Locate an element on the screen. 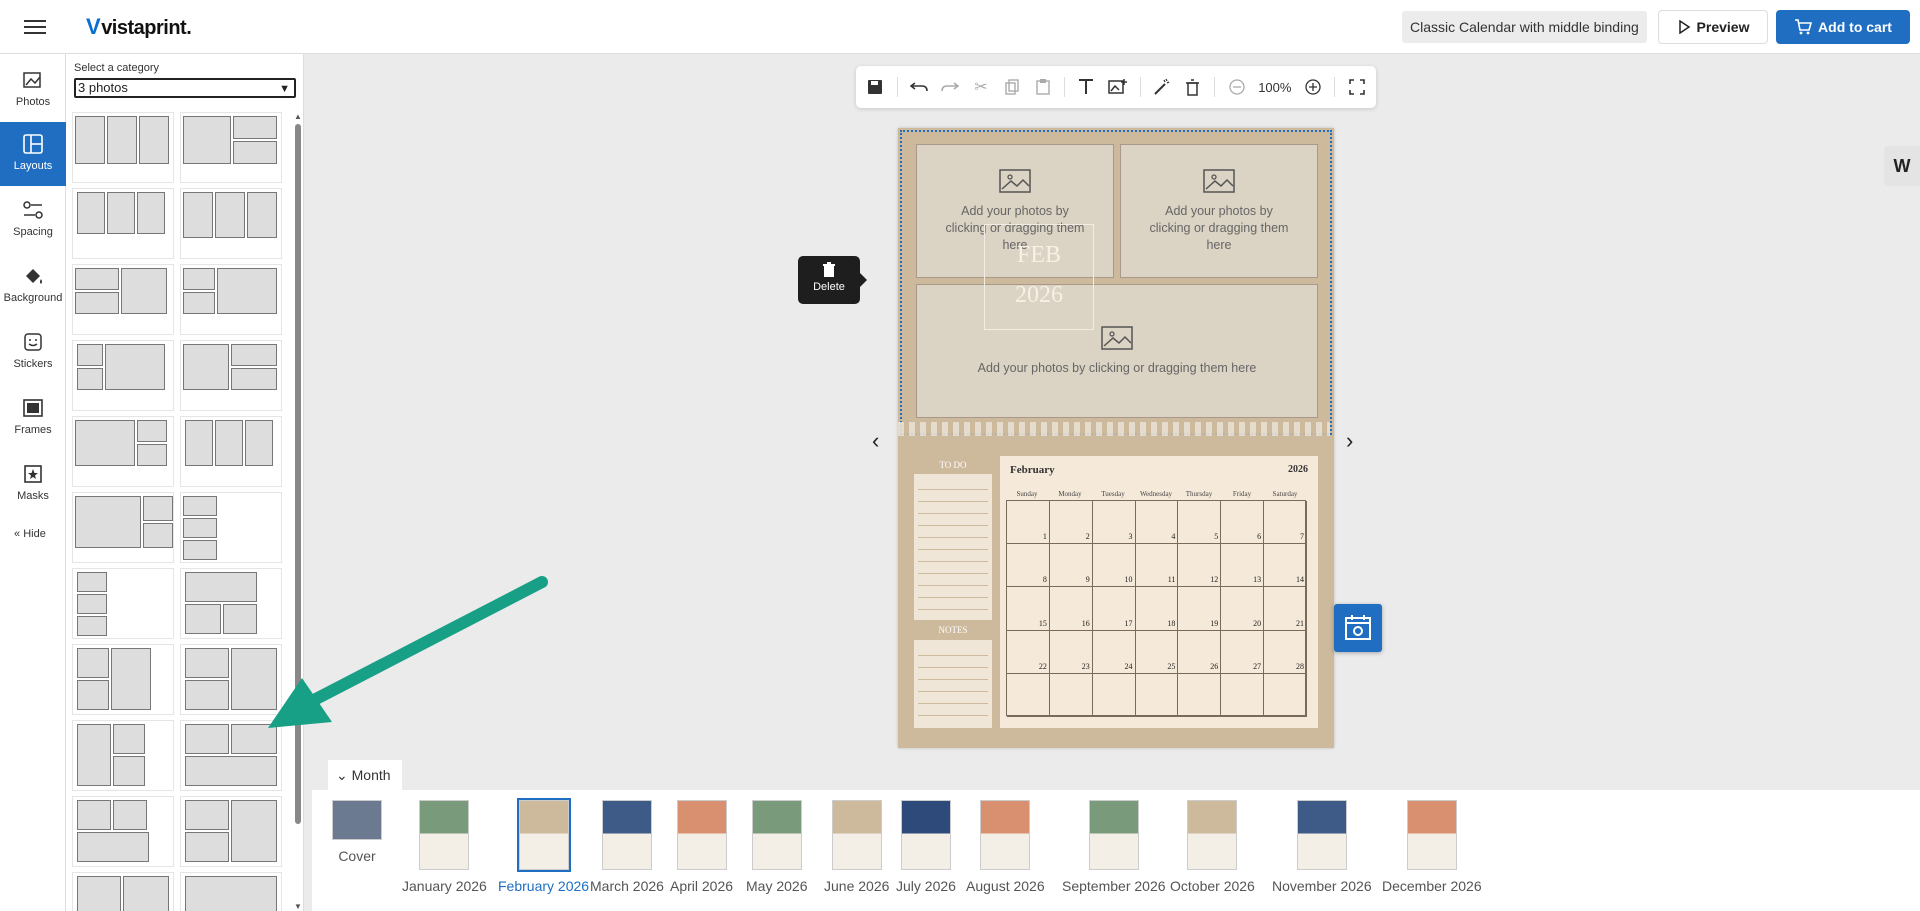 Image resolution: width=1920 pixels, height=911 pixels. rail-item-masks: Masks is located at coordinates (33, 484).